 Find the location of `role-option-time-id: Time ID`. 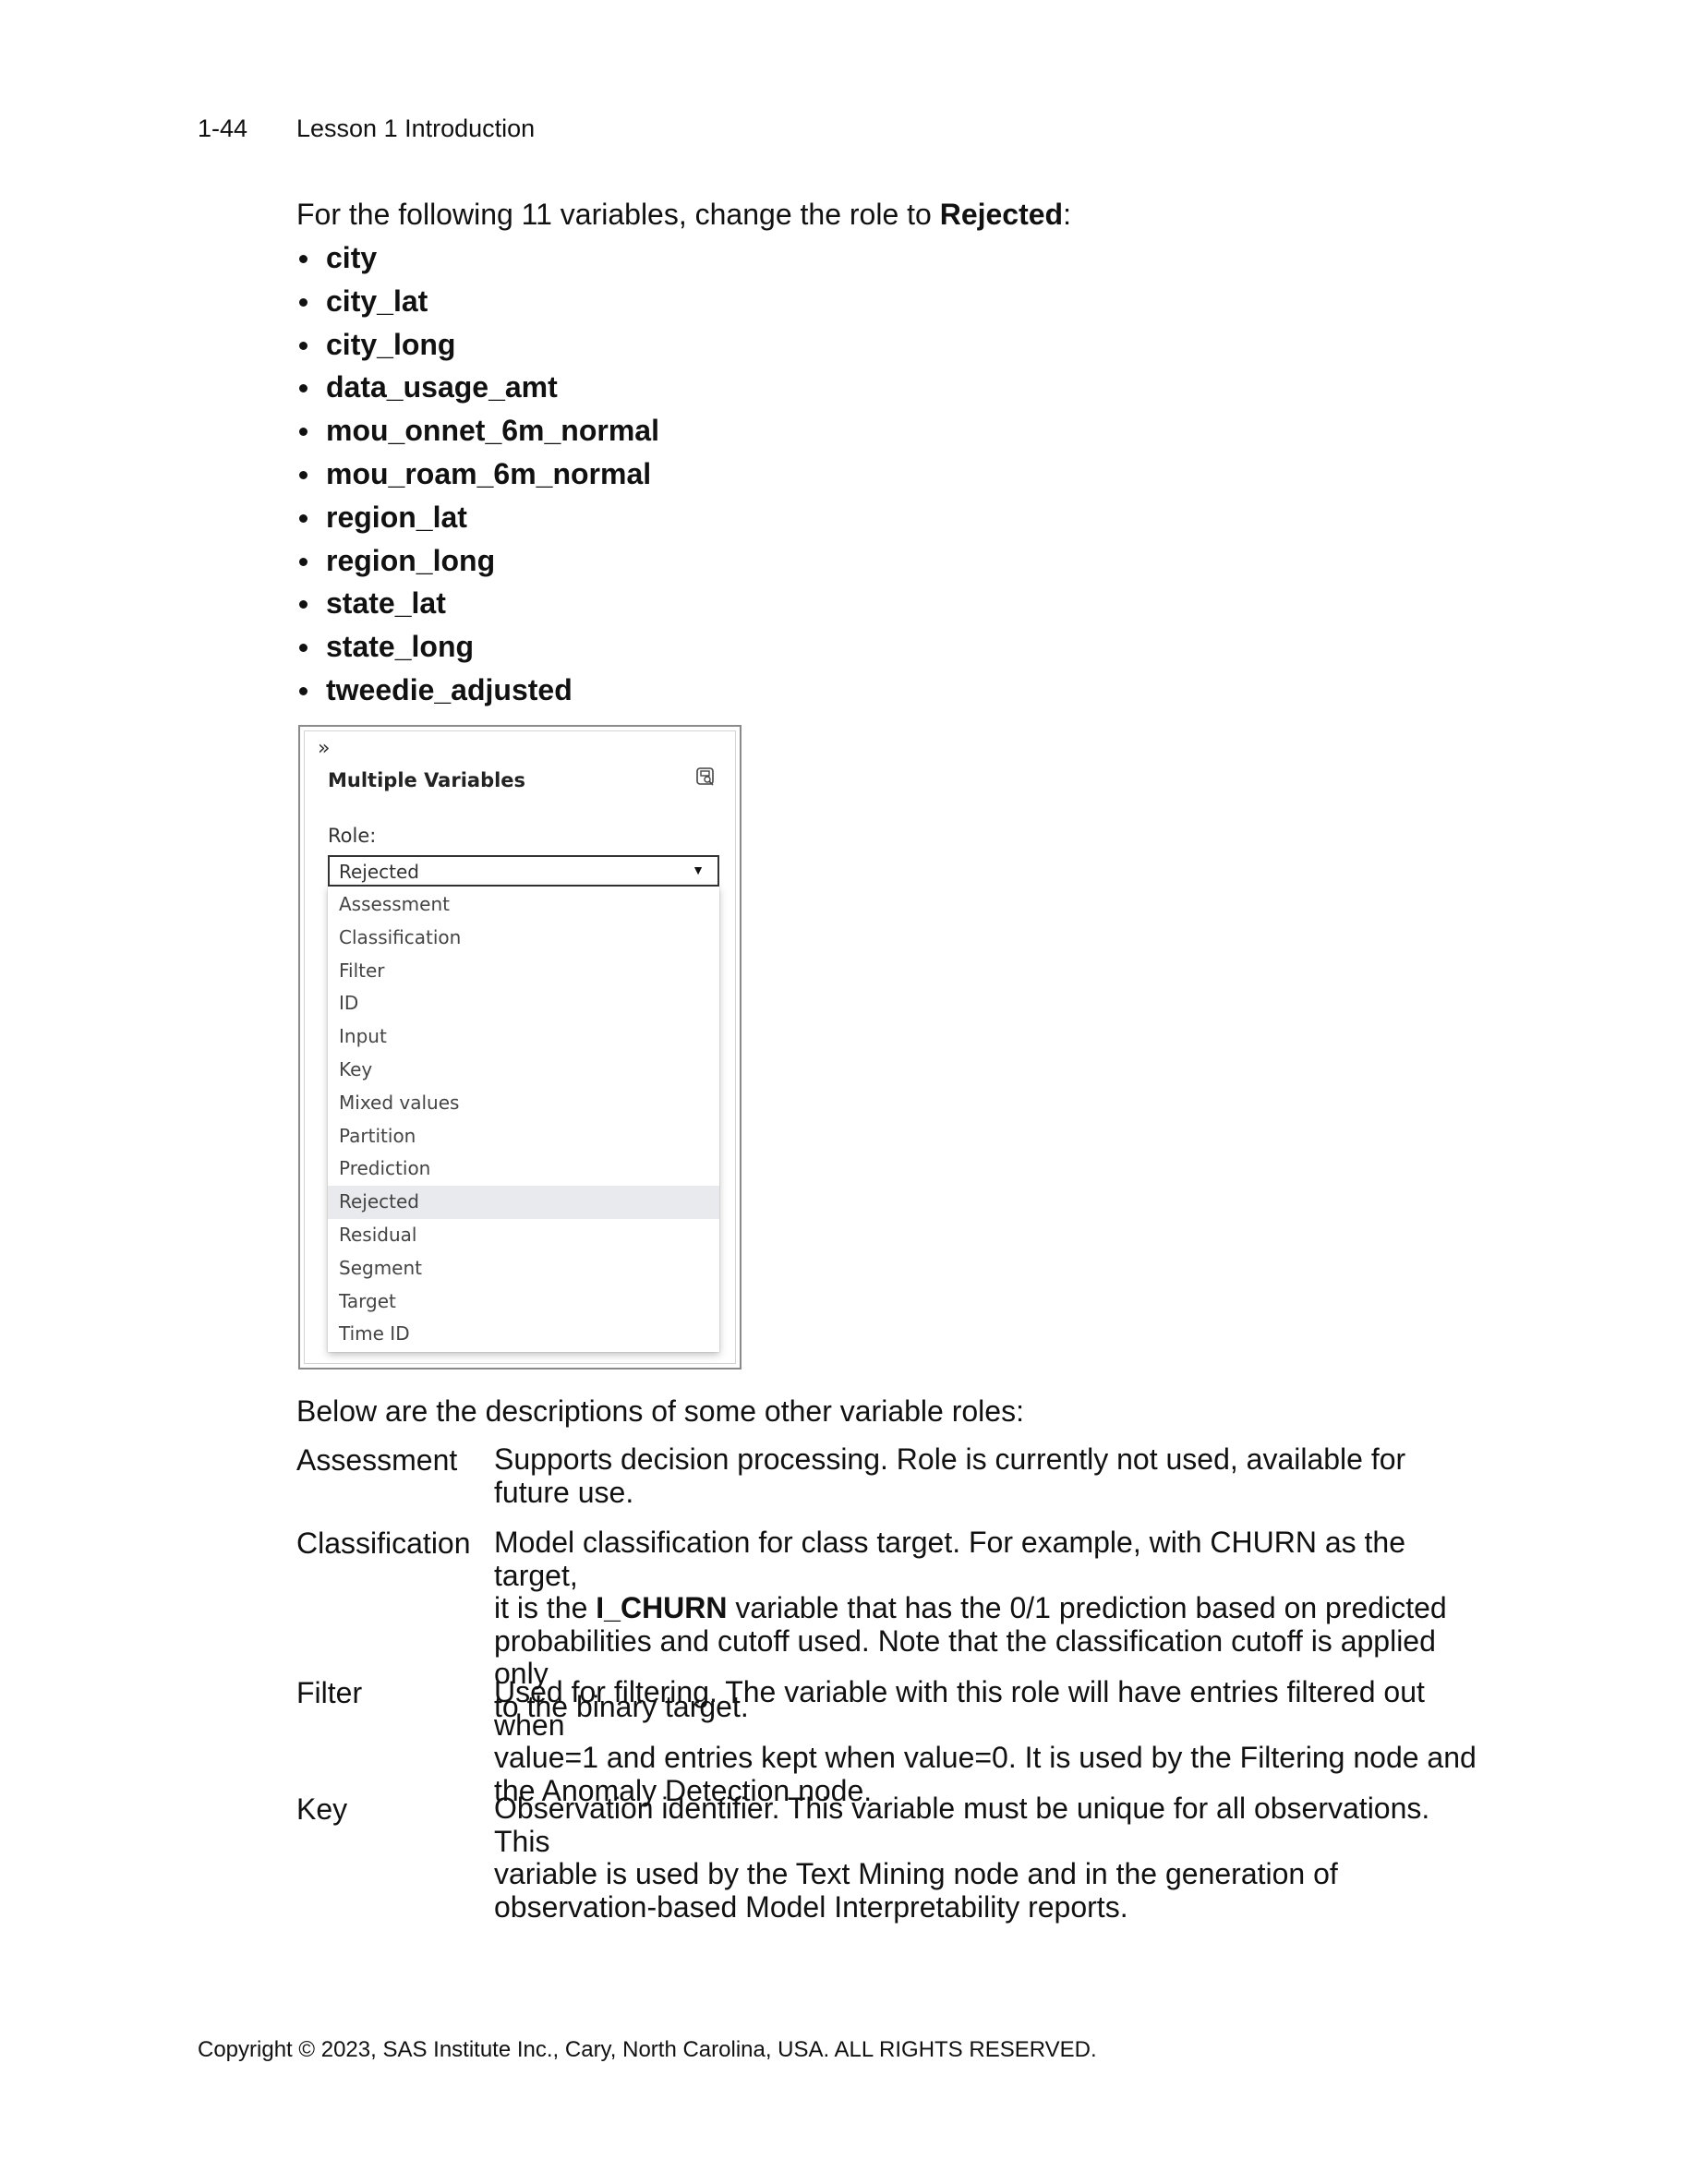

role-option-time-id: Time ID is located at coordinates (523, 1334).